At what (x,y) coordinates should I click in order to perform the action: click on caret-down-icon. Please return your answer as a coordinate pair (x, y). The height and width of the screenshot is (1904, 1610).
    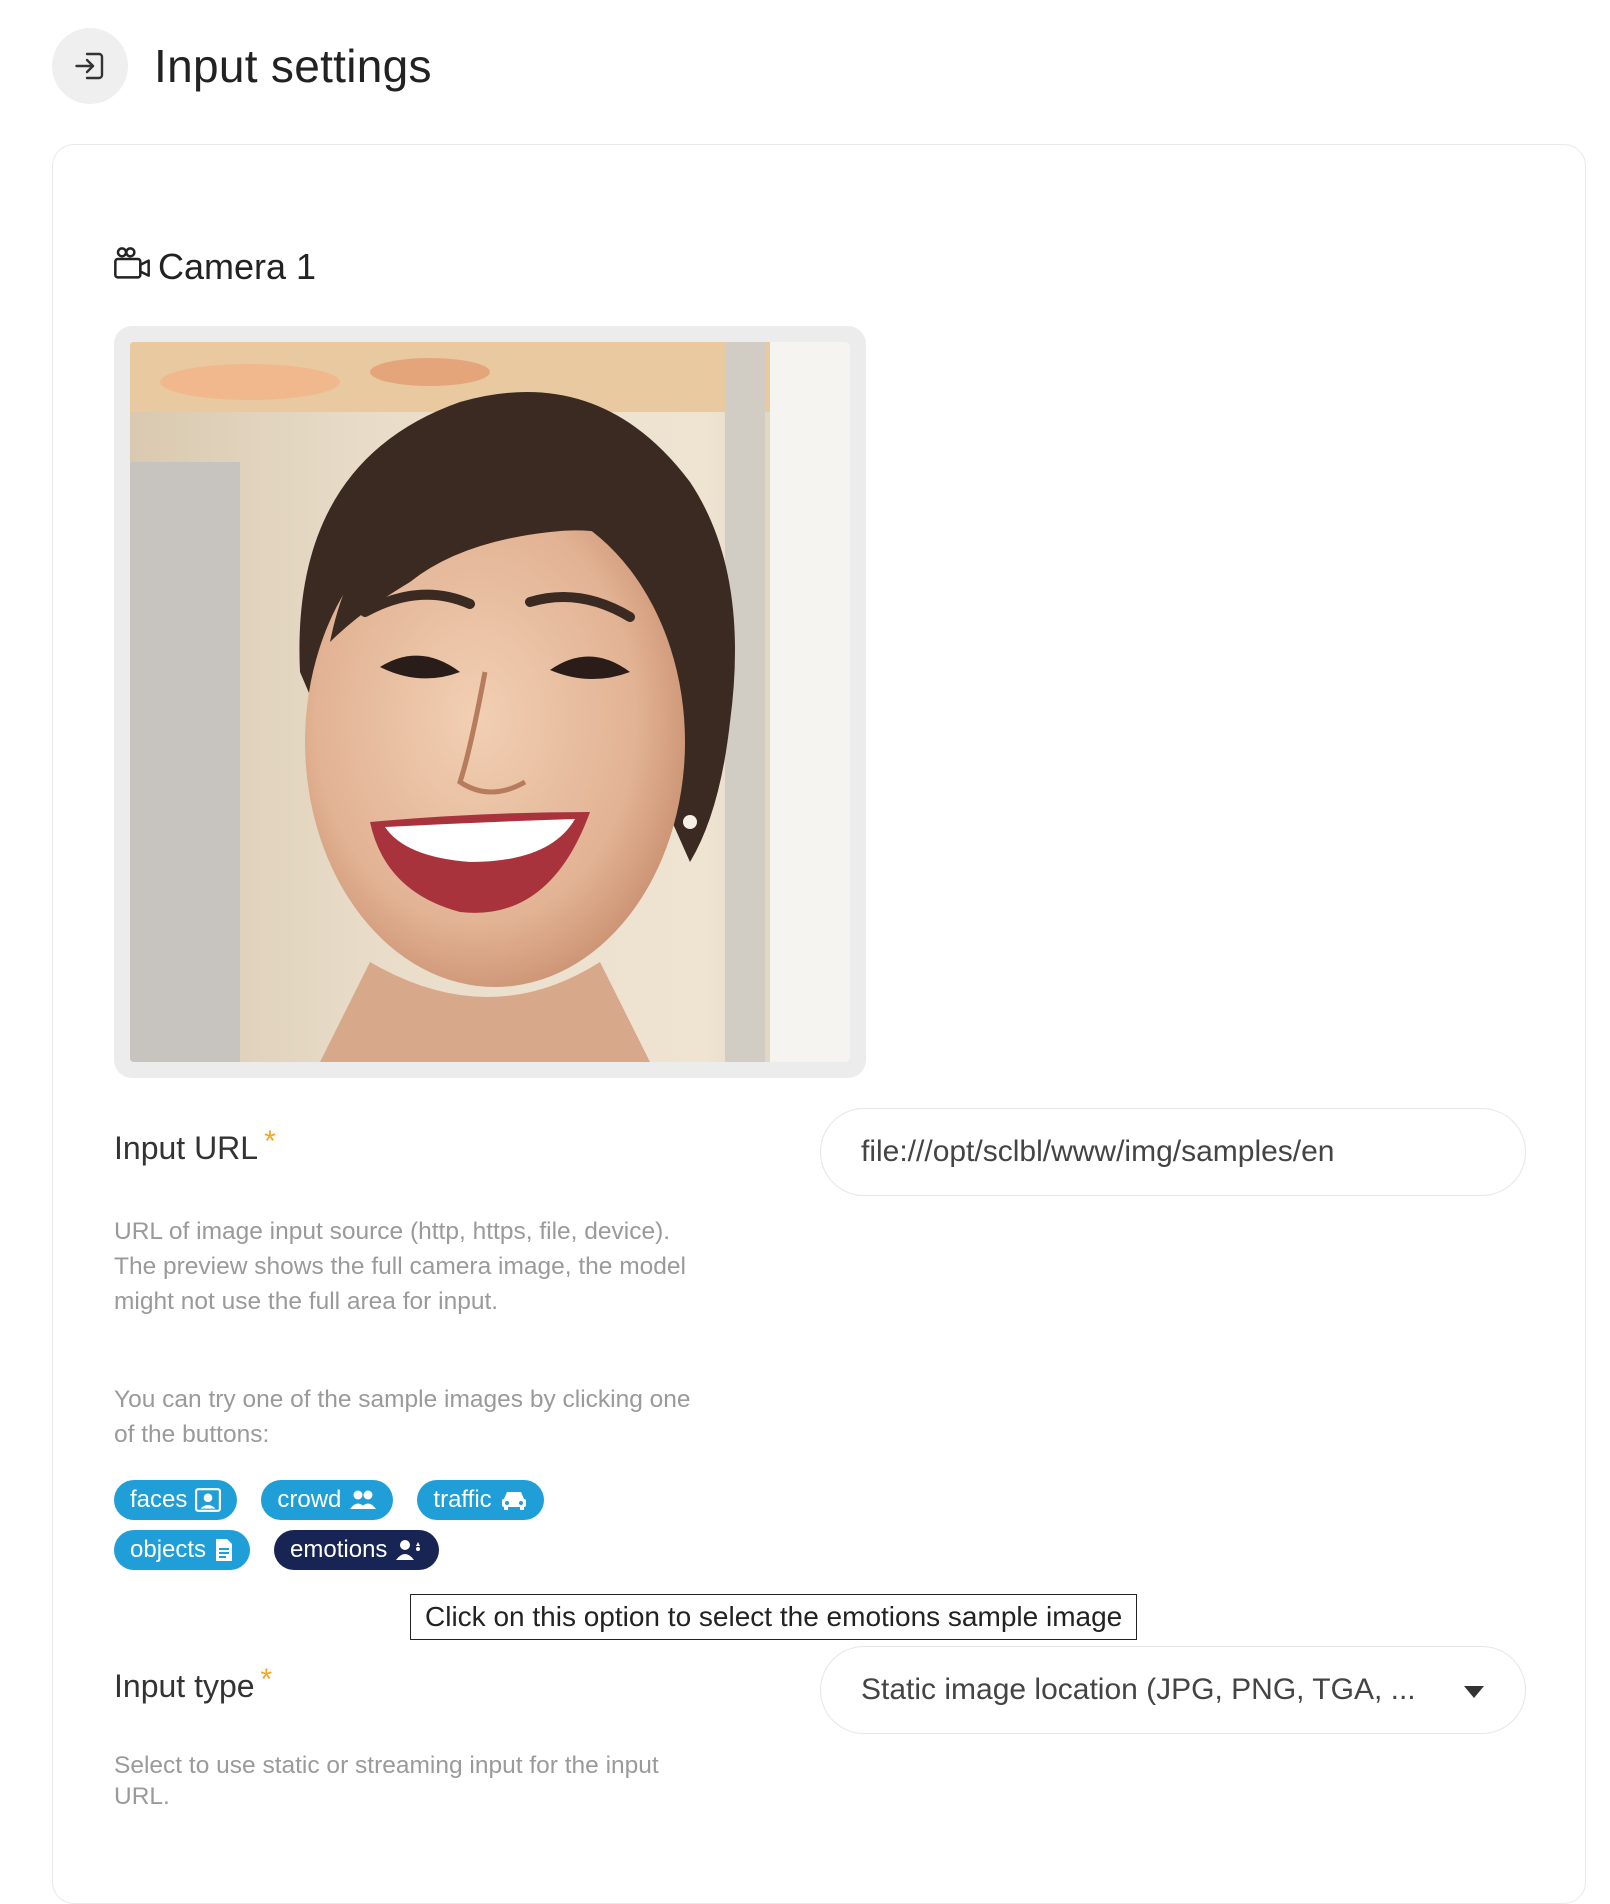
    Looking at the image, I should click on (1474, 1690).